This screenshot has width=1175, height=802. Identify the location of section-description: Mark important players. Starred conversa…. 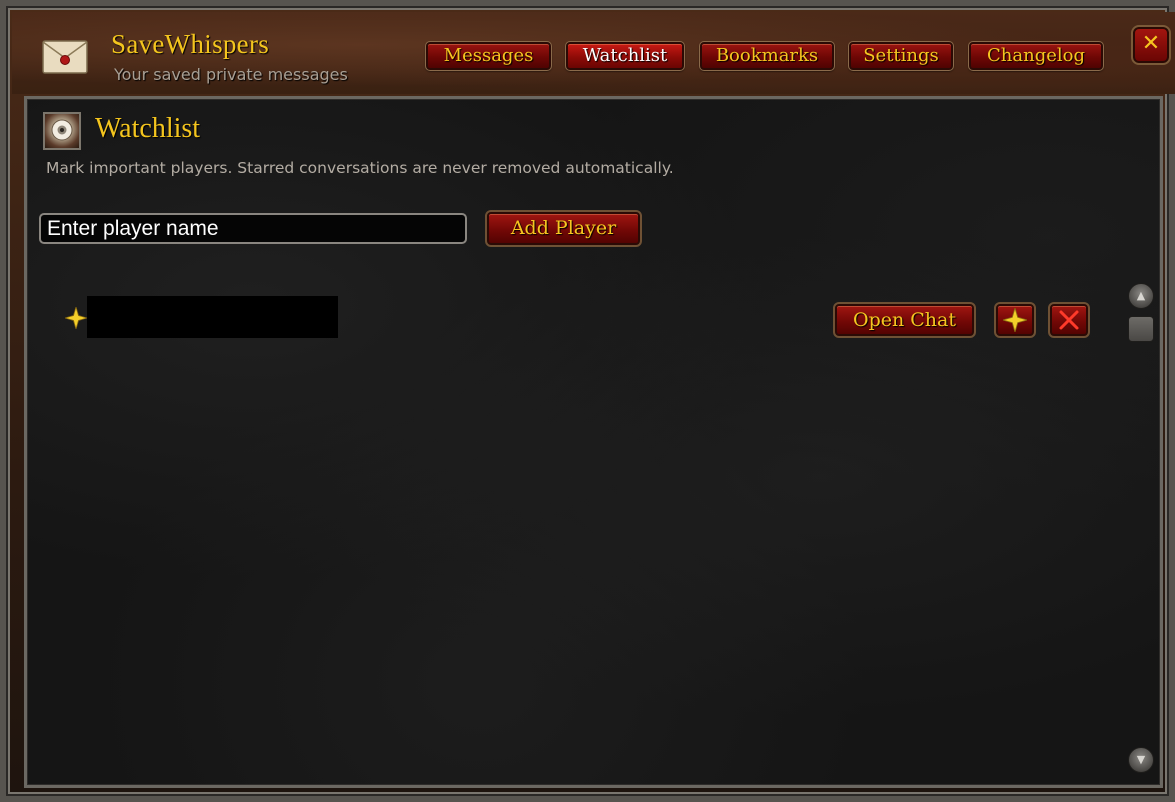
(360, 168).